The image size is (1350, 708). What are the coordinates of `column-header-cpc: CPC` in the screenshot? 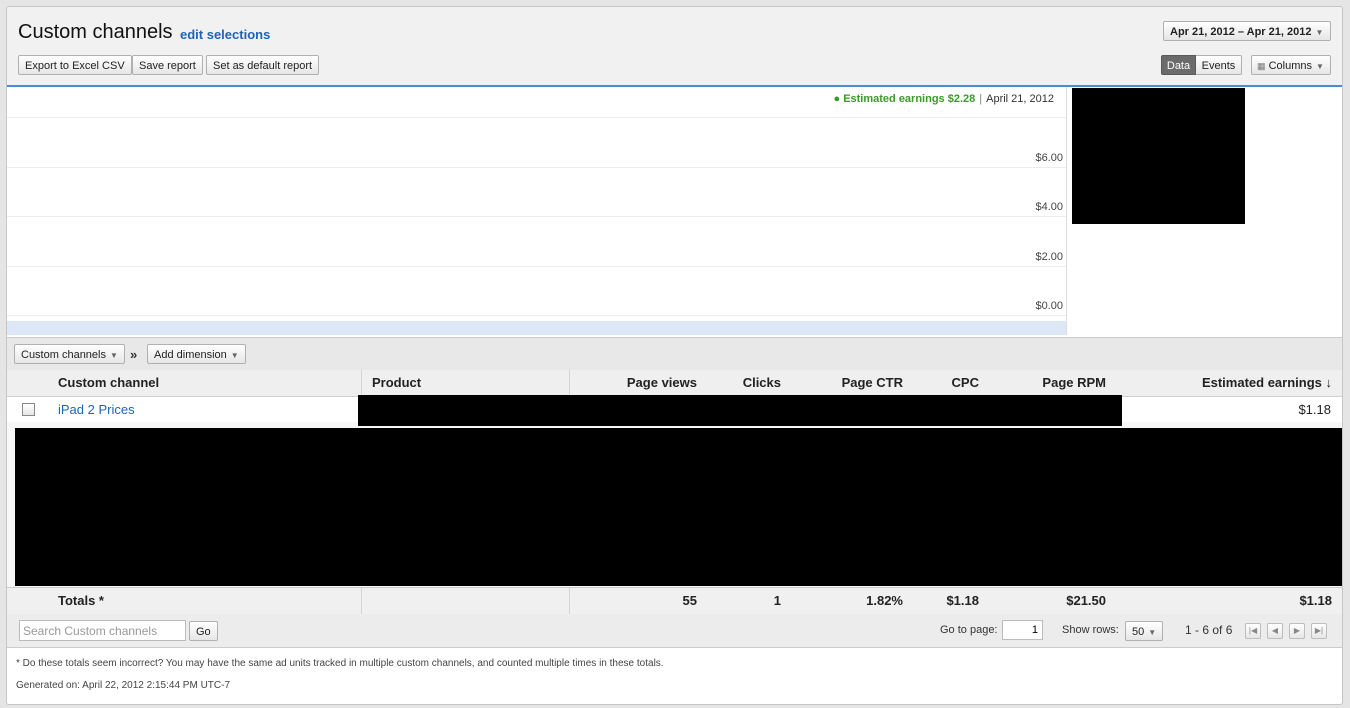 It's located at (965, 383).